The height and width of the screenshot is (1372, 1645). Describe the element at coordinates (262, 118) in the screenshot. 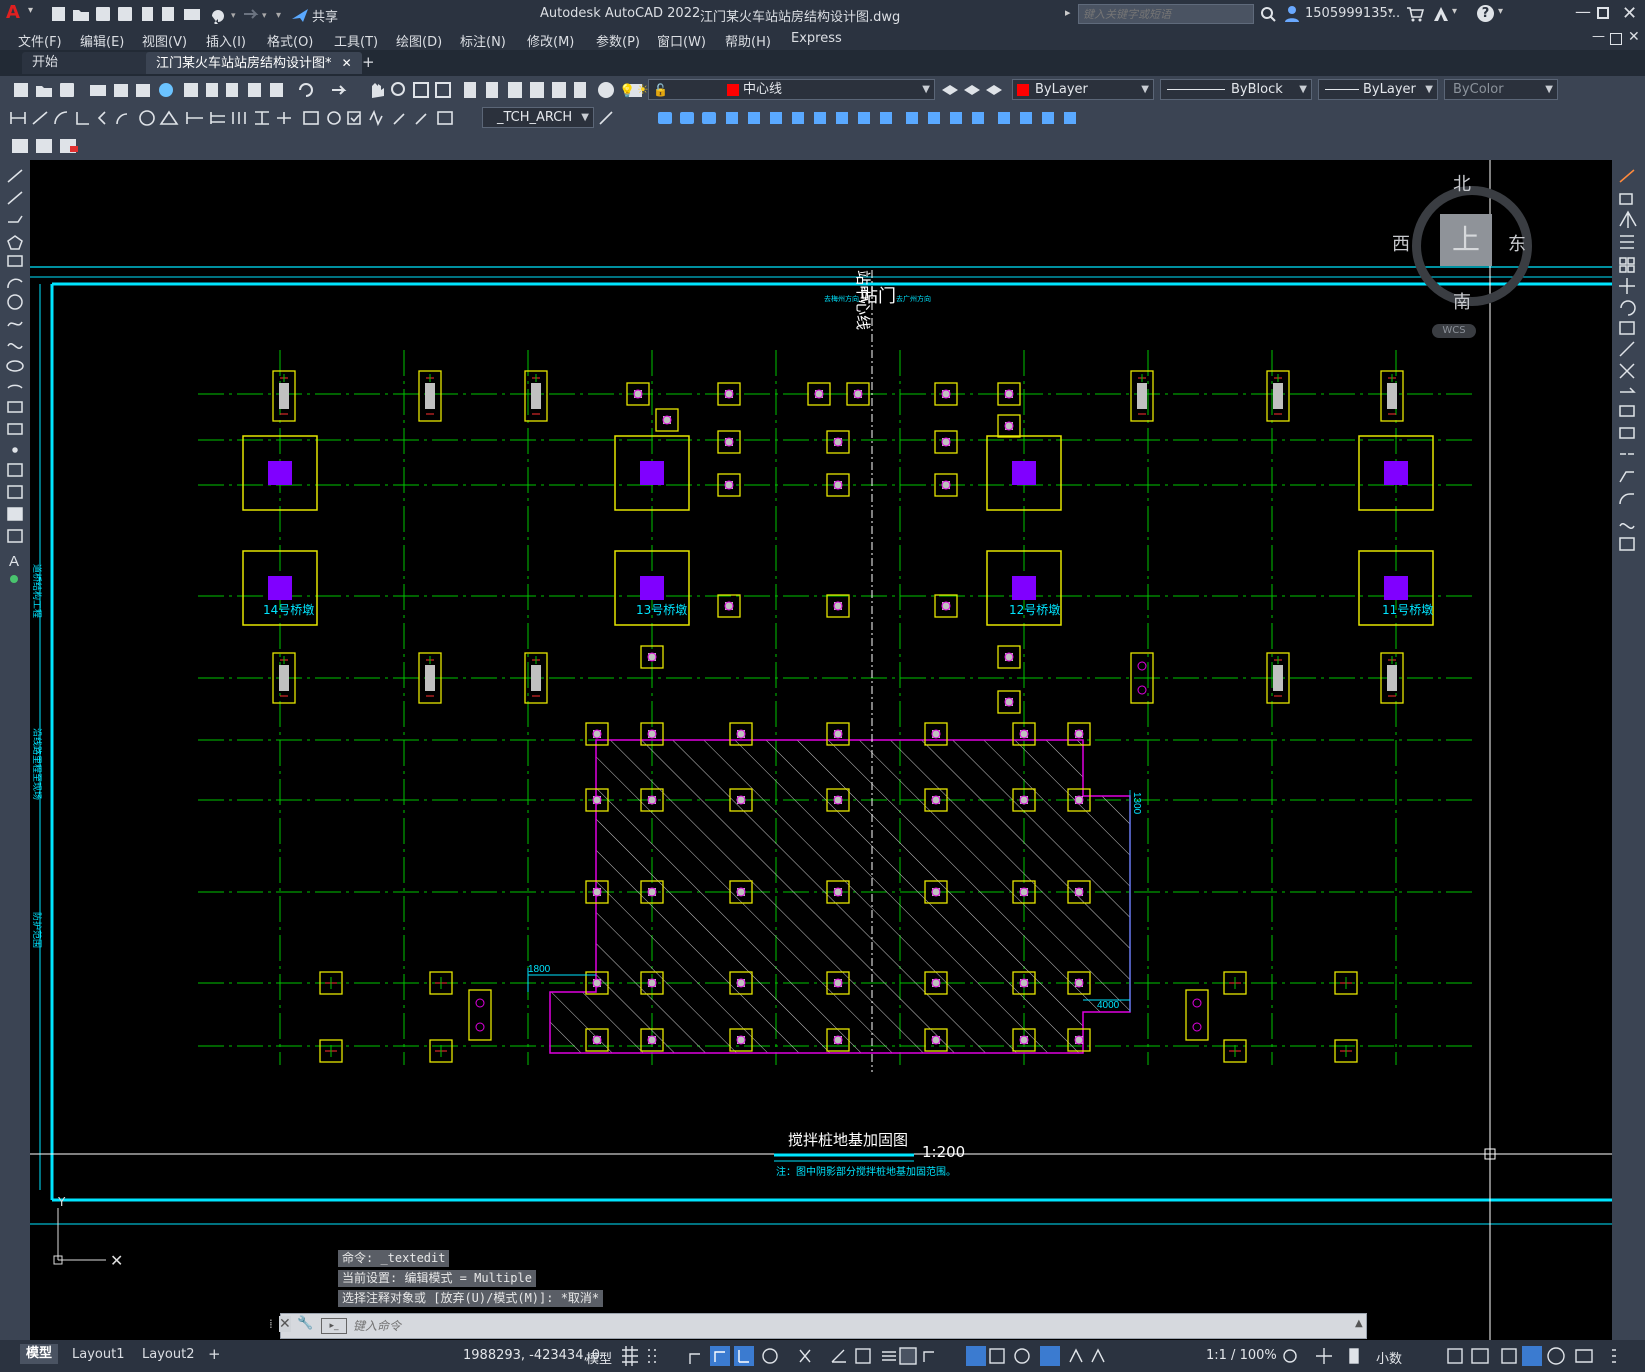

I see `dim-space-icon` at that location.